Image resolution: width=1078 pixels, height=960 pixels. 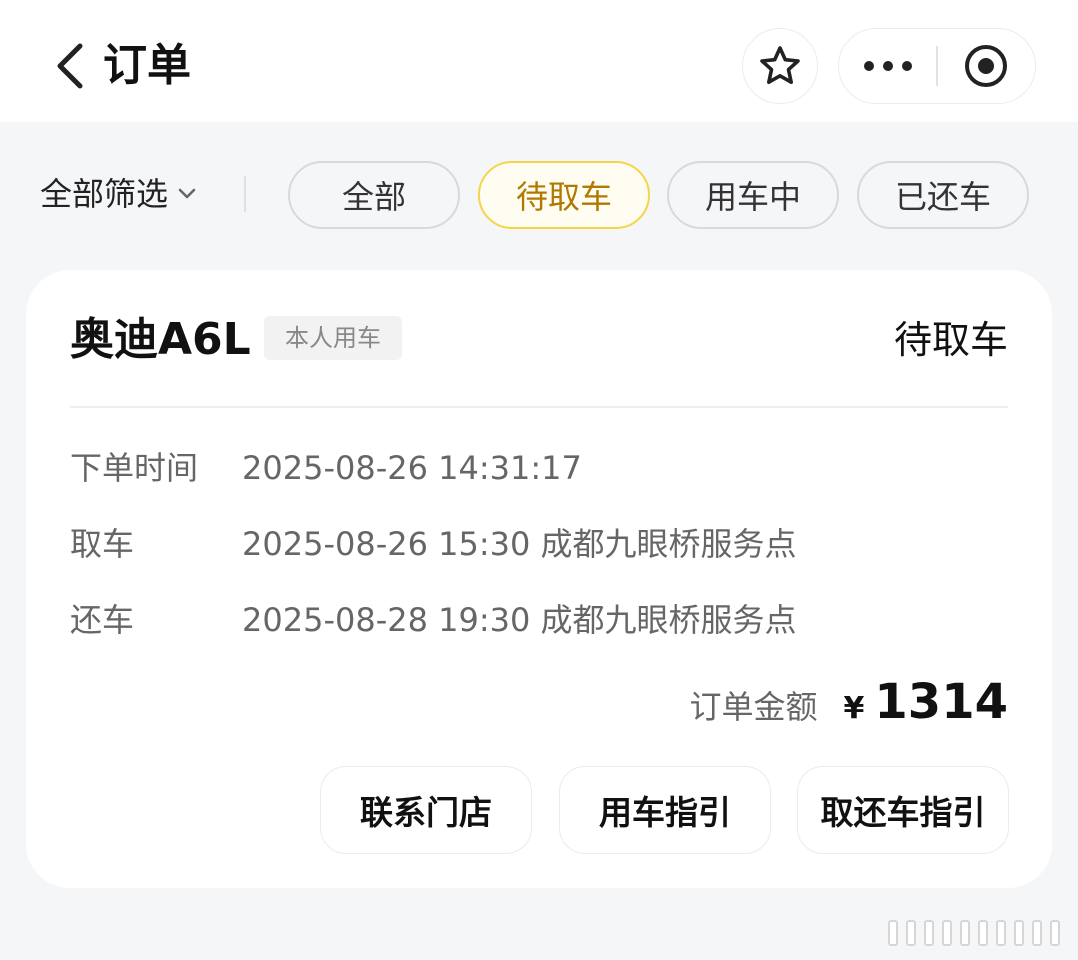 What do you see at coordinates (245, 194) in the screenshot?
I see `filter-divider` at bounding box center [245, 194].